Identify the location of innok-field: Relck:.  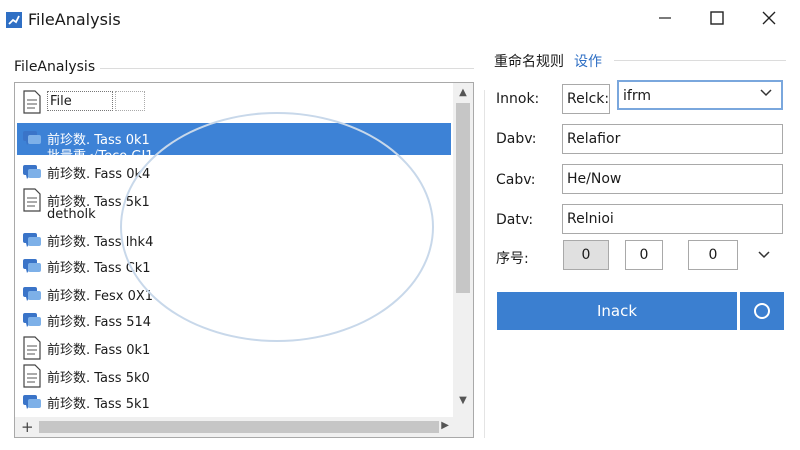
(586, 99).